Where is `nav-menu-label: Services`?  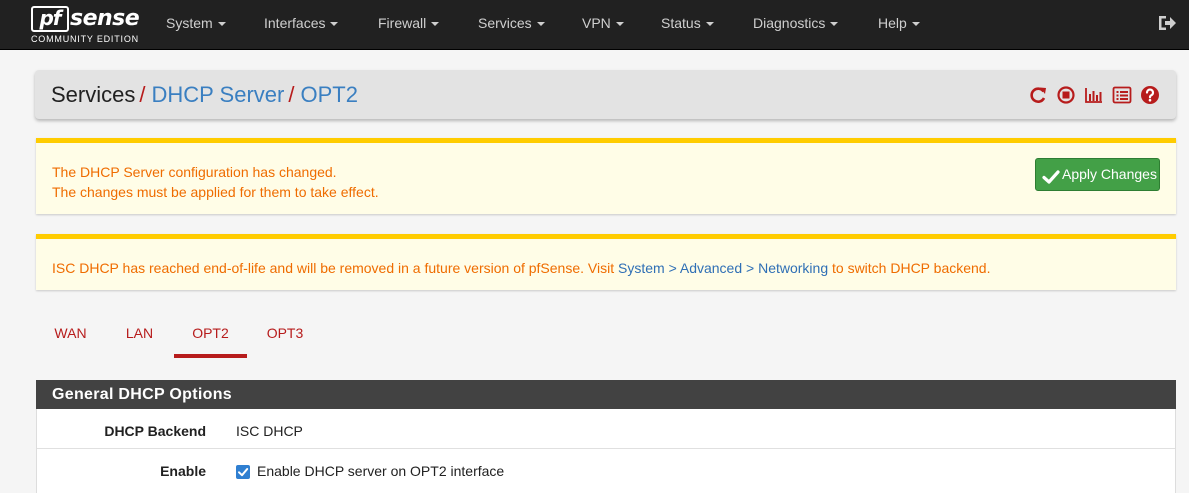
nav-menu-label: Services is located at coordinates (505, 23).